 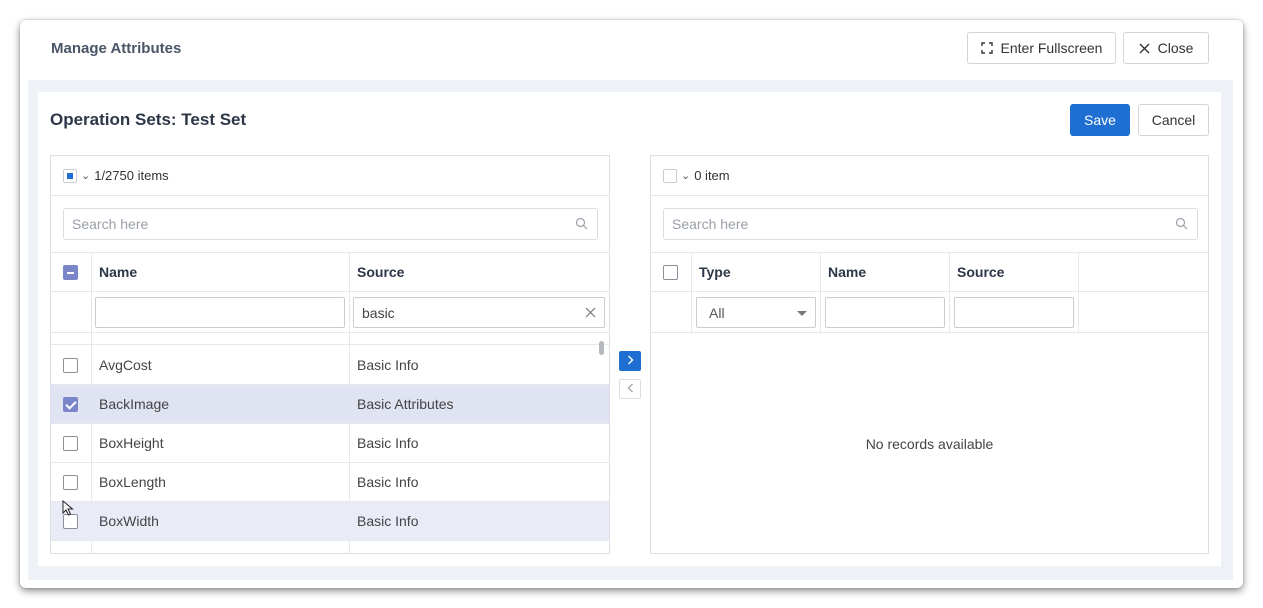 I want to click on mouse-cursor-icon, so click(x=68, y=509).